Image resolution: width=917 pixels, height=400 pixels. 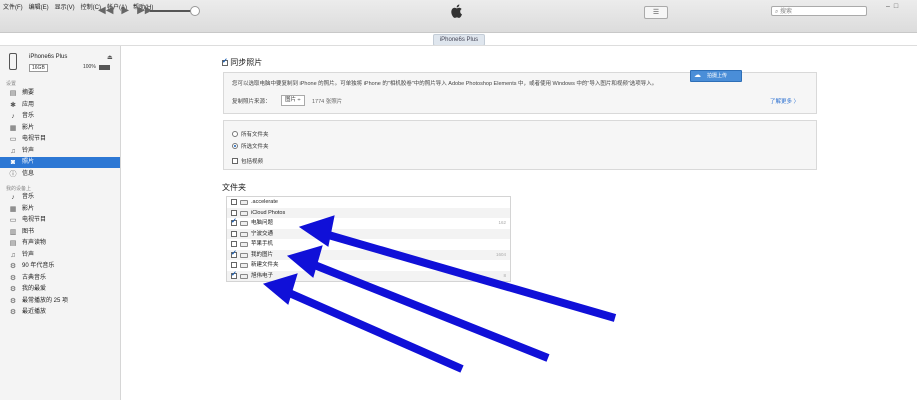 I want to click on arrow-2-head-icon, so click(x=304, y=261).